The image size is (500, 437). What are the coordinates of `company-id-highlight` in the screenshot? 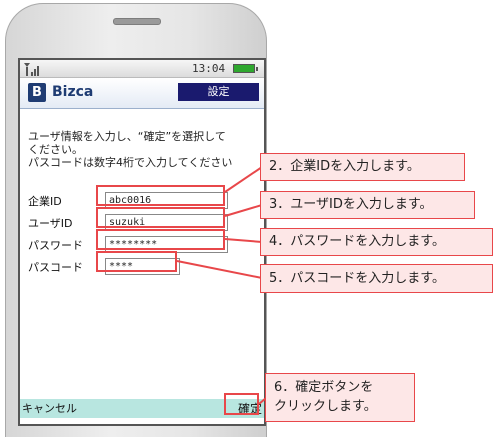 It's located at (160, 195).